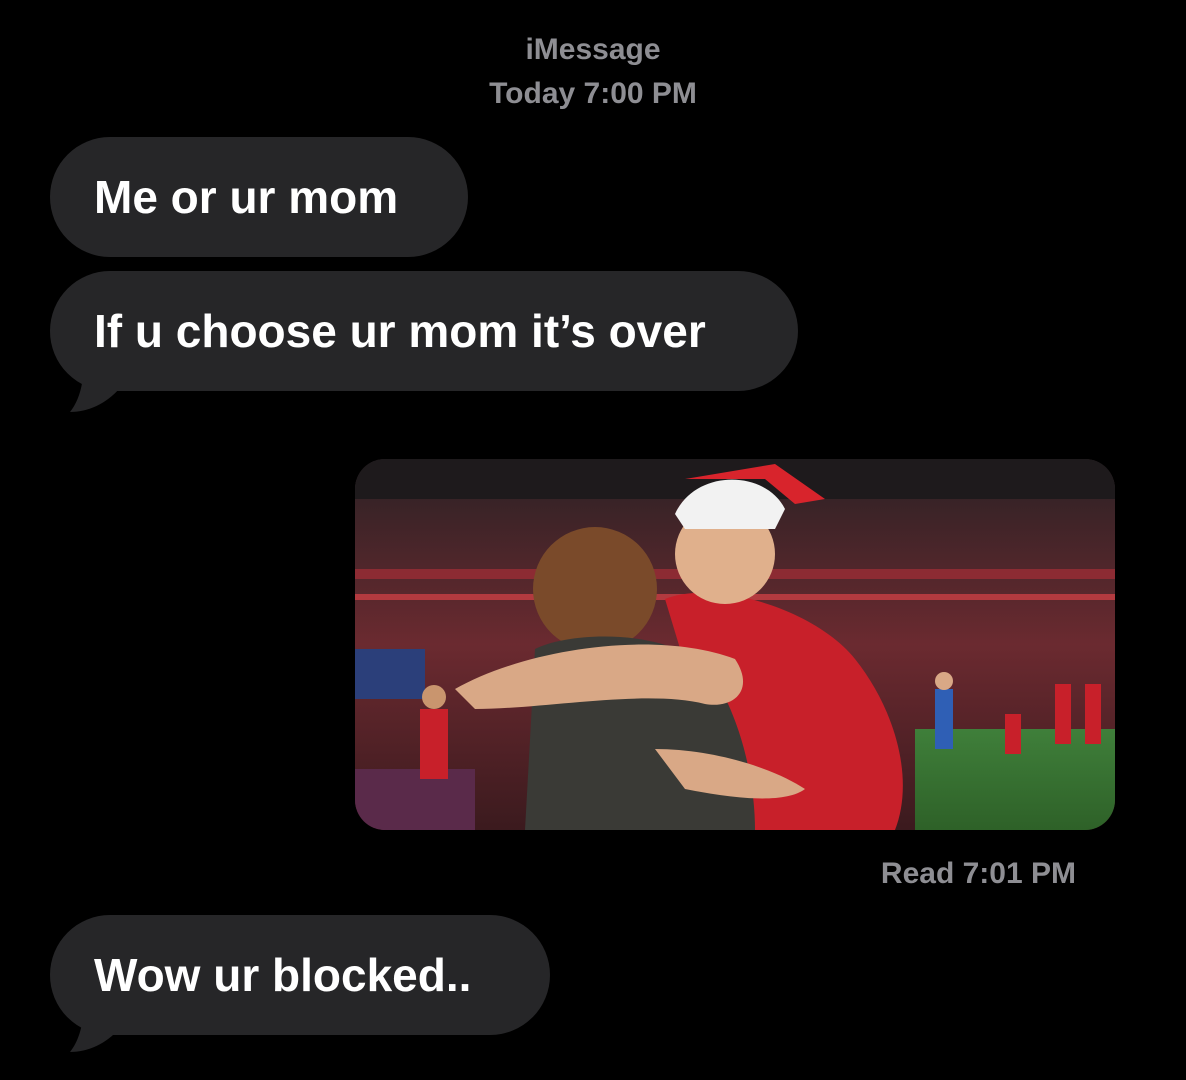 Image resolution: width=1186 pixels, height=1080 pixels. I want to click on read-receipt: Read 7:01 PM, so click(978, 873).